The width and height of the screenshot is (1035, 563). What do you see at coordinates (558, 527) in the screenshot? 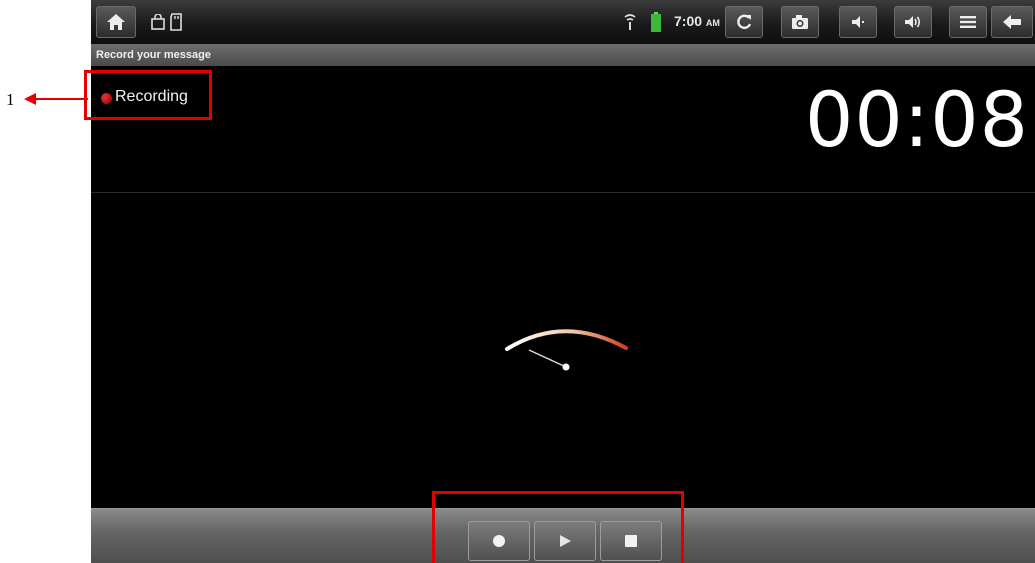
I see `highlight-box-controls` at bounding box center [558, 527].